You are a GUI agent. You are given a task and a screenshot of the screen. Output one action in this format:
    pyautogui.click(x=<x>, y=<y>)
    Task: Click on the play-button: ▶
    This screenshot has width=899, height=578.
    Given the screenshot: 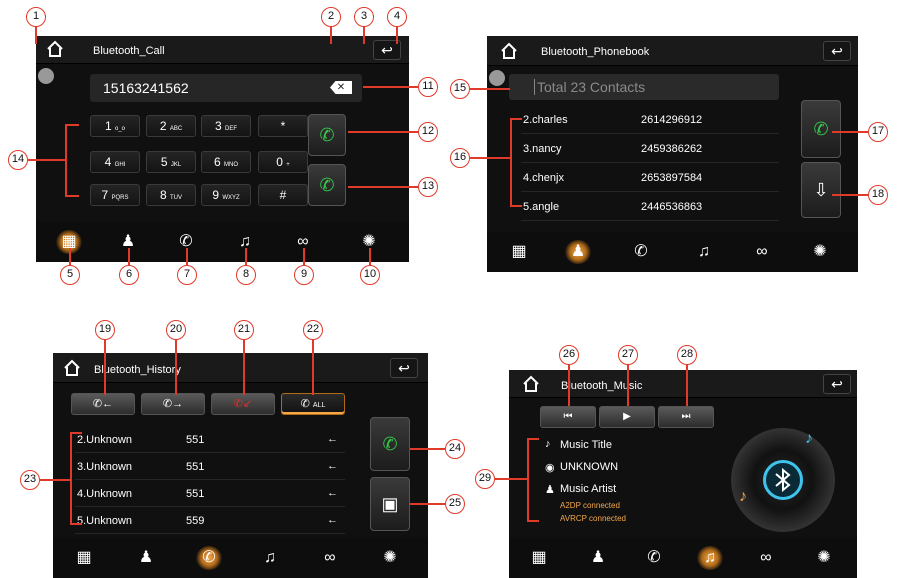 What is the action you would take?
    pyautogui.click(x=627, y=417)
    